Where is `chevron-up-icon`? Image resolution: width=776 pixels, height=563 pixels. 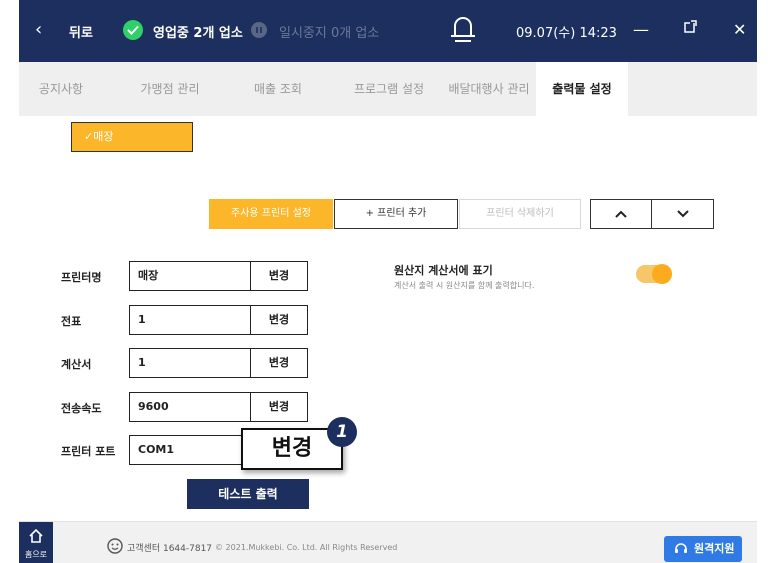
chevron-up-icon is located at coordinates (621, 214).